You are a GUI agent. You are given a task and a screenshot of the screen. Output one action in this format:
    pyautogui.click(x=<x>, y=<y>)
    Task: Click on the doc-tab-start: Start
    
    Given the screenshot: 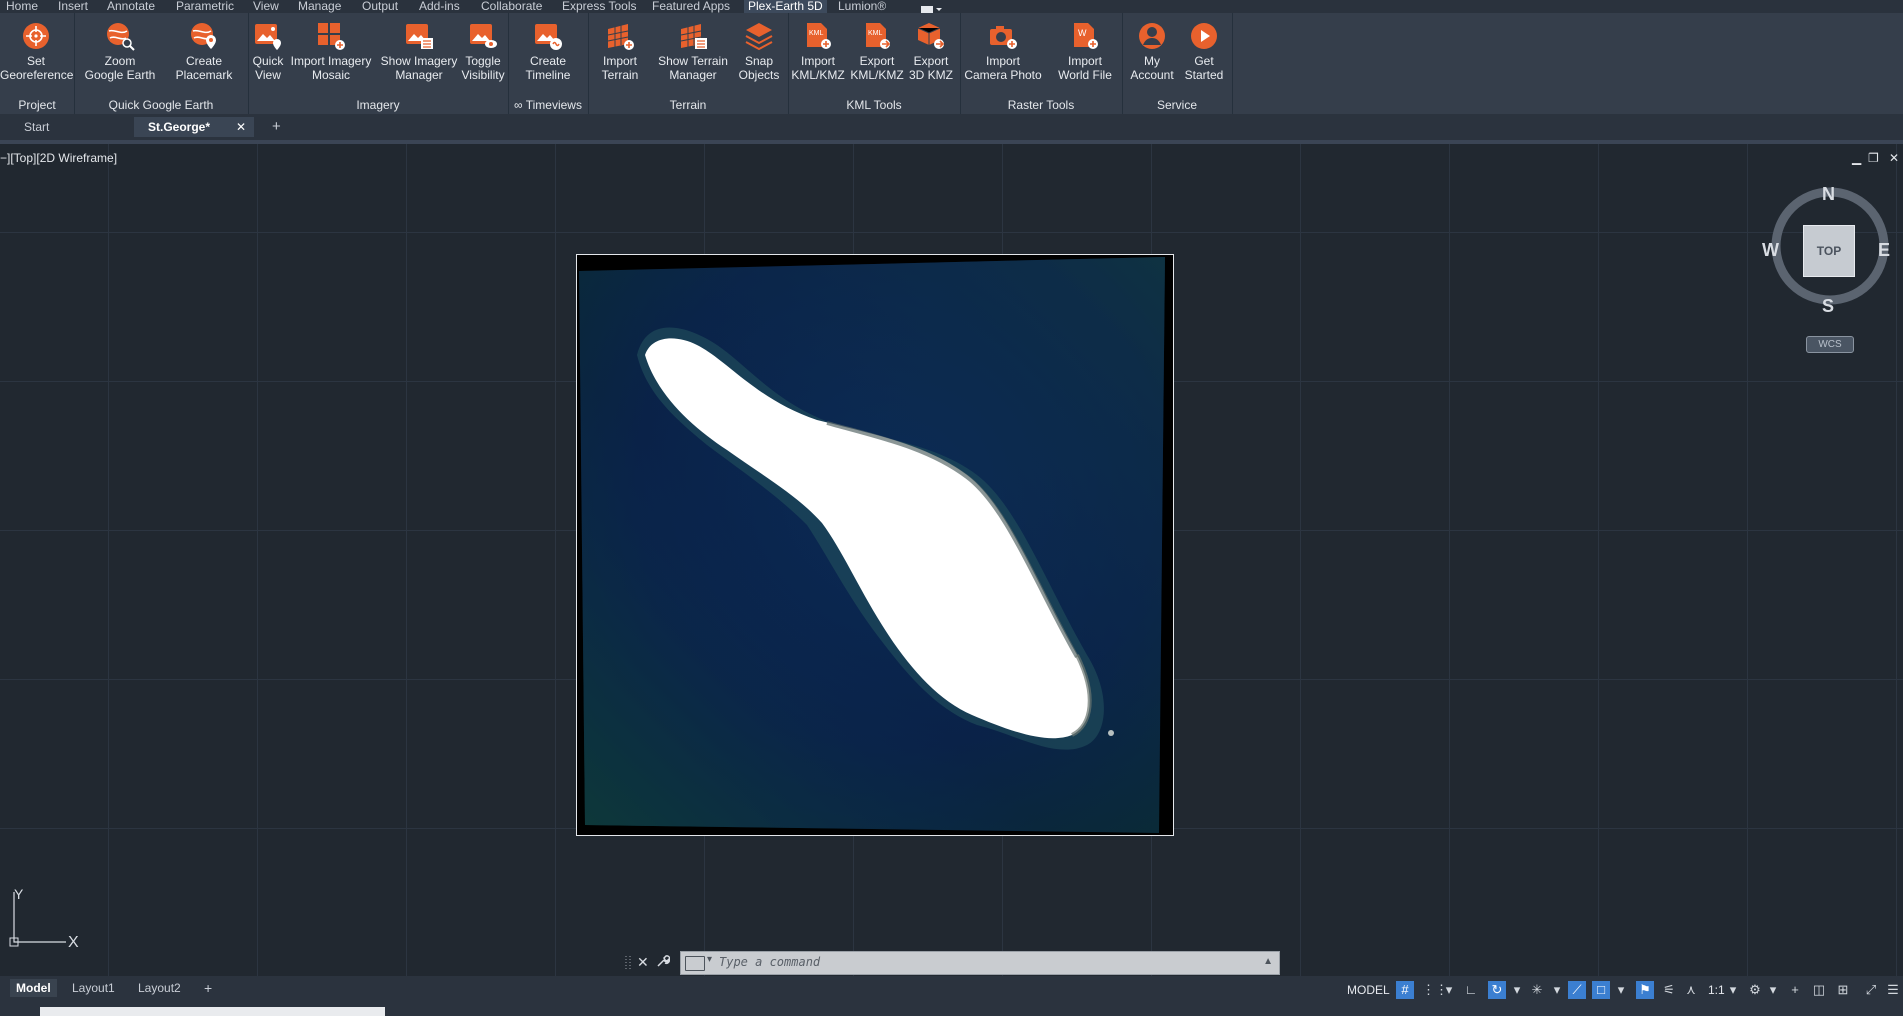 What is the action you would take?
    pyautogui.click(x=74, y=127)
    